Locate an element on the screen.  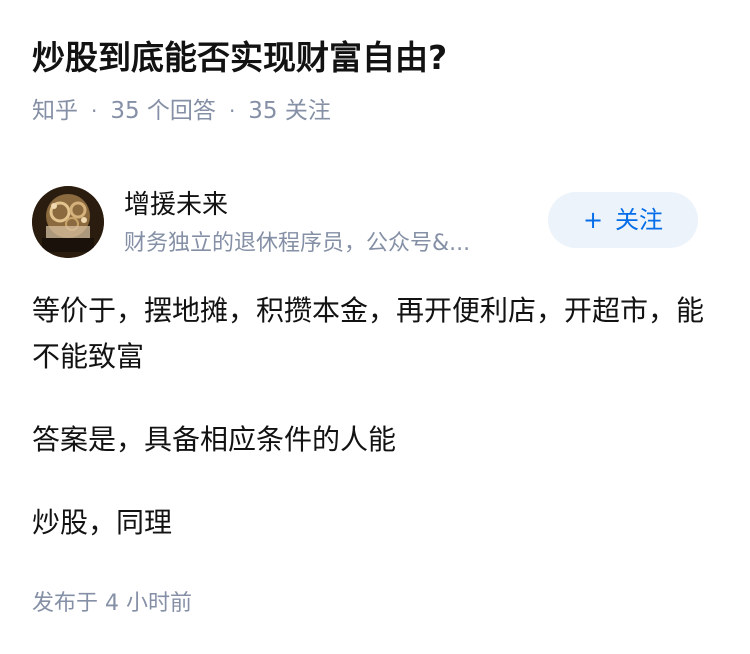
author-card: 增援未来 财务独立的退休程序员，公众号&... + 关注 is located at coordinates (375, 222).